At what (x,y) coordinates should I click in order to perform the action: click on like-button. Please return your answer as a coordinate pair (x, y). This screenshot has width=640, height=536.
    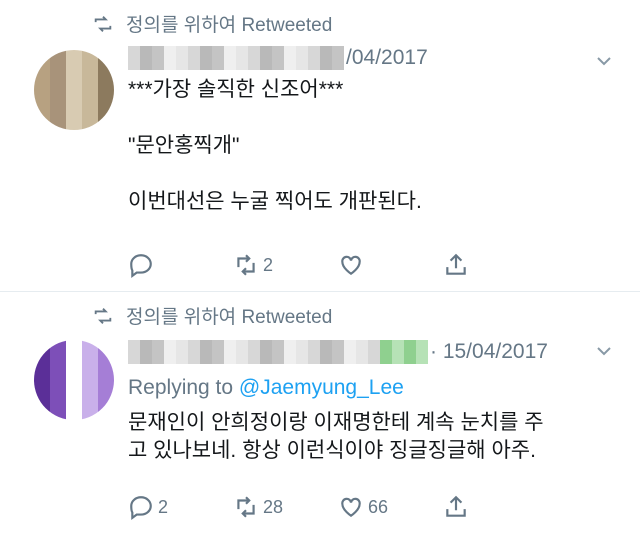
    Looking at the image, I should click on (390, 265).